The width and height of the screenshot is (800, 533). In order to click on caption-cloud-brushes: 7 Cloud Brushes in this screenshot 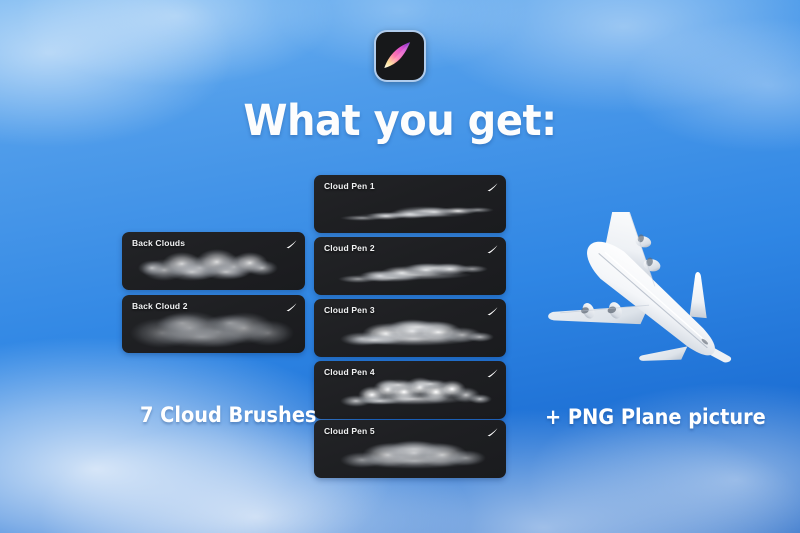, I will do `click(228, 415)`.